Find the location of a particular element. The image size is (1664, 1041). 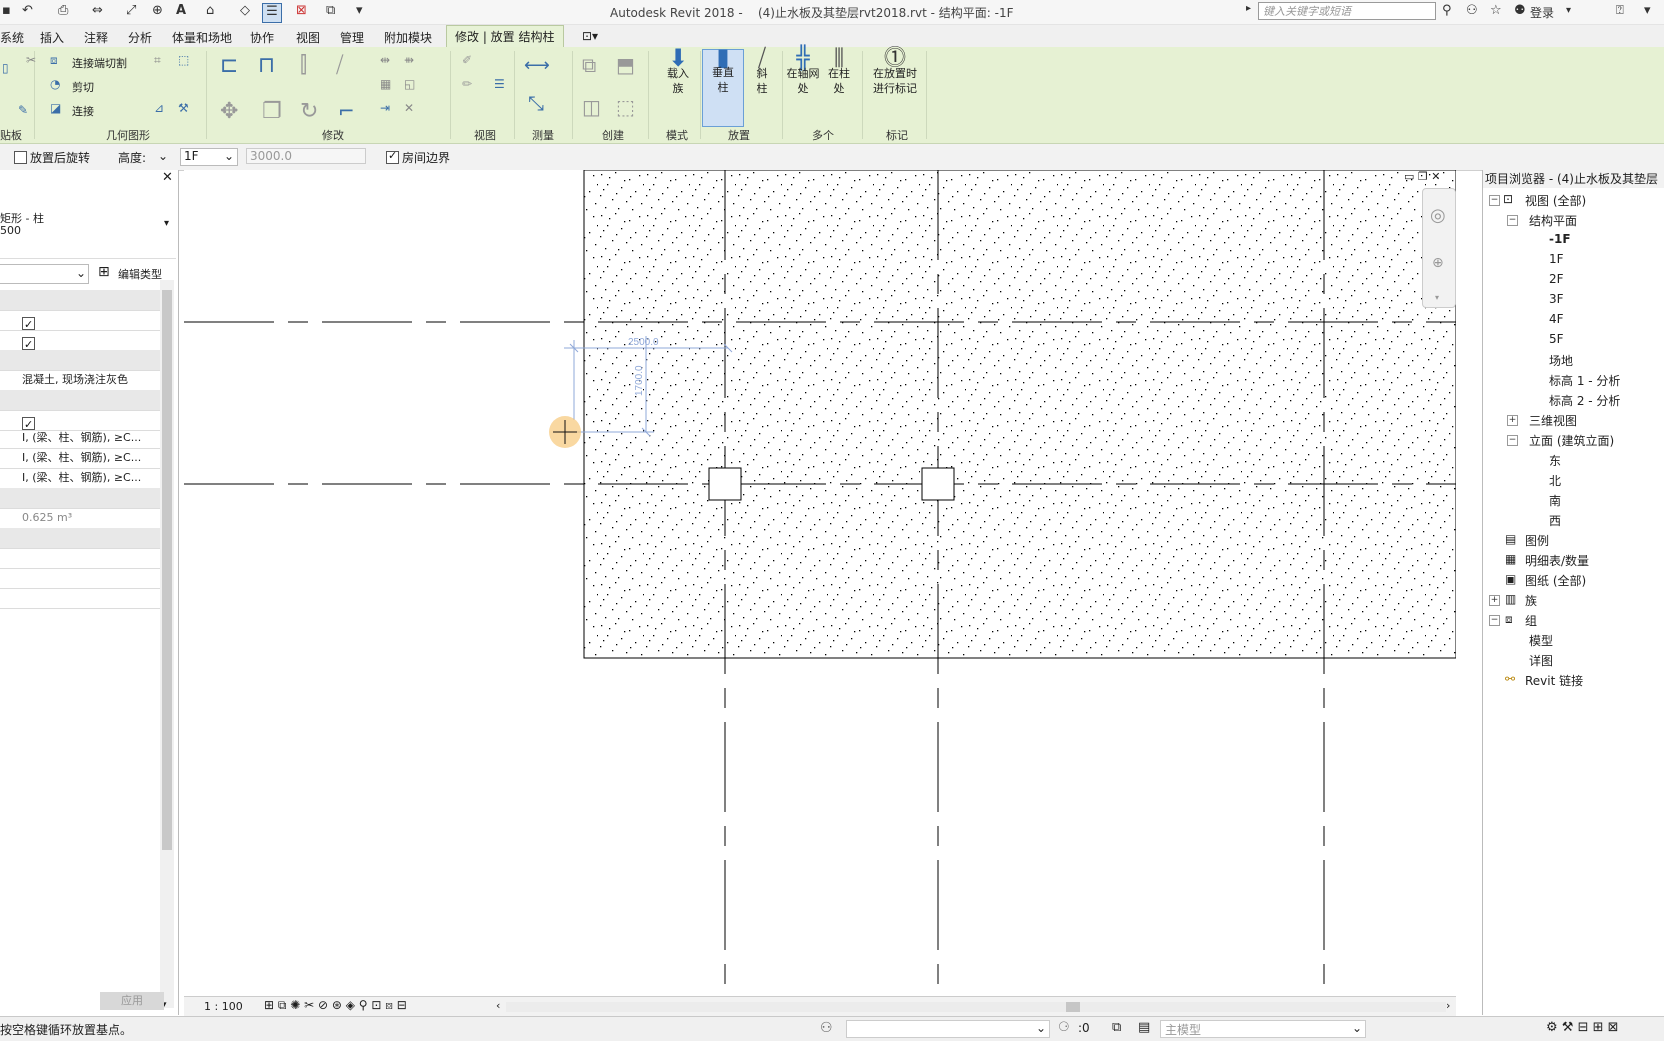

cut-icon: ◔ is located at coordinates (55, 84).